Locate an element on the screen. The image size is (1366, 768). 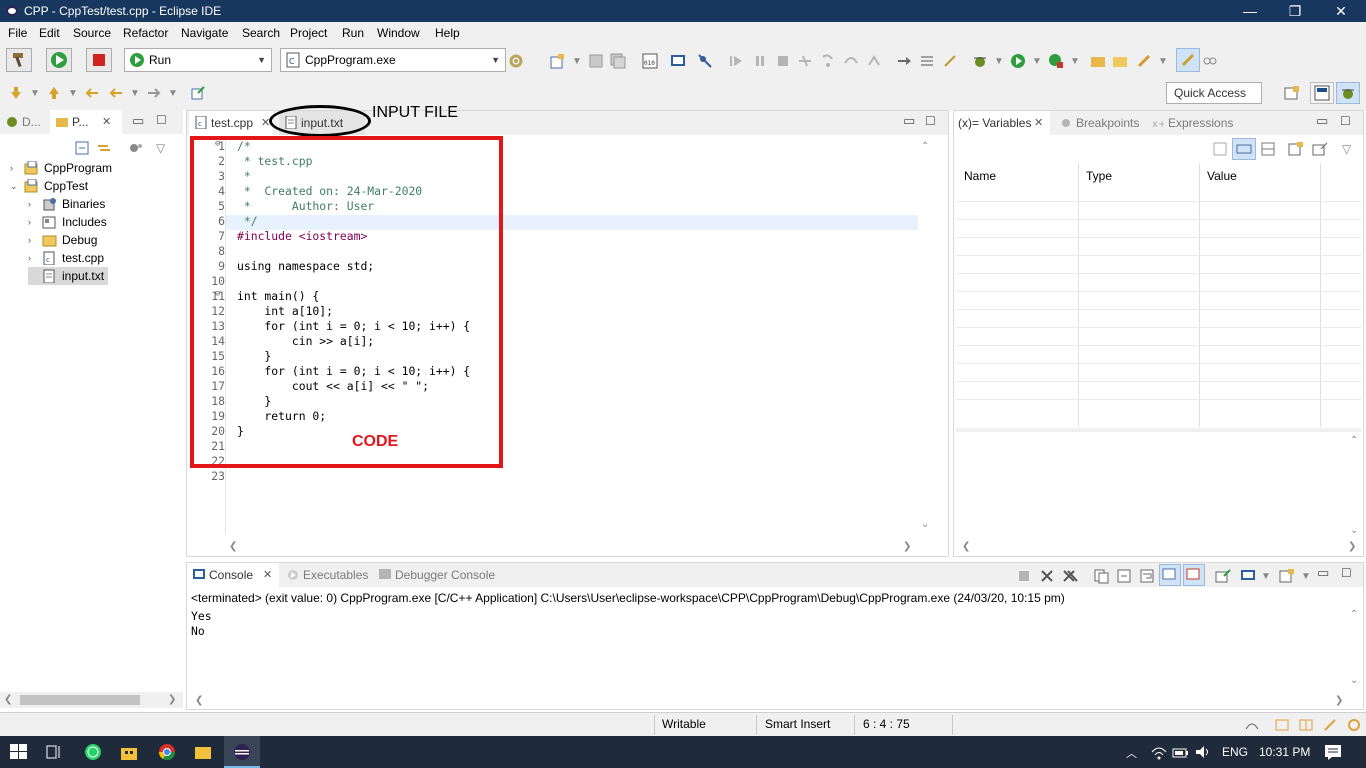
chrome-icon is located at coordinates (167, 752).